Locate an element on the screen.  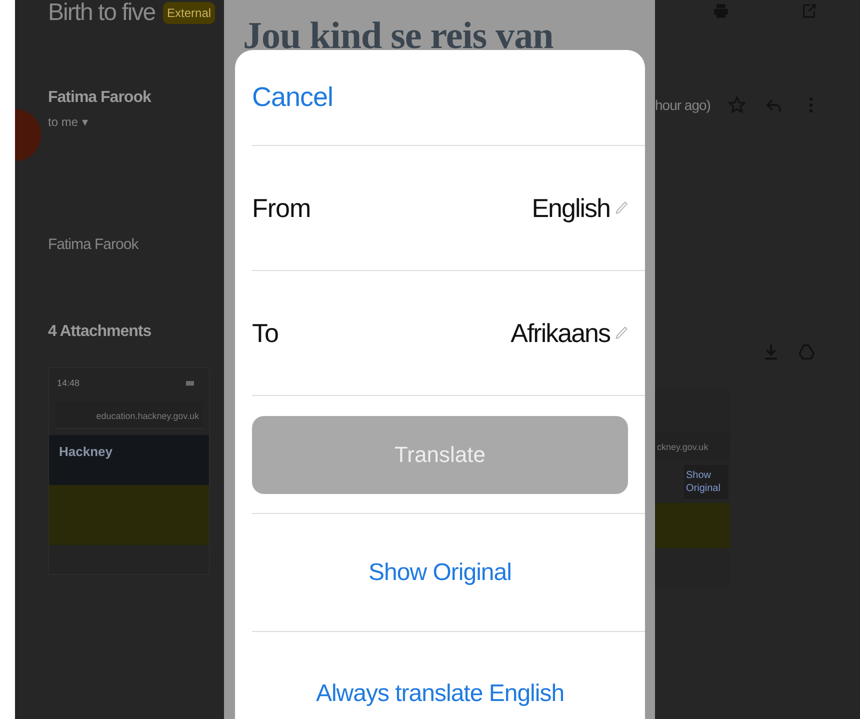
attachment-thumbnail: 14:48 education.hackney.gov.uk Hackney is located at coordinates (129, 471).